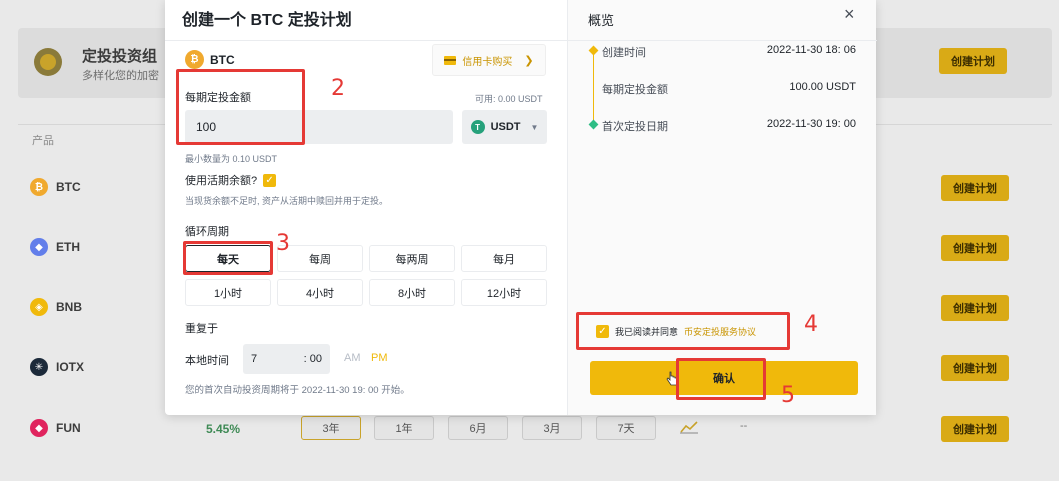 Image resolution: width=1059 pixels, height=481 pixels. I want to click on available-balance: 可用: 0.00 USDT, so click(509, 99).